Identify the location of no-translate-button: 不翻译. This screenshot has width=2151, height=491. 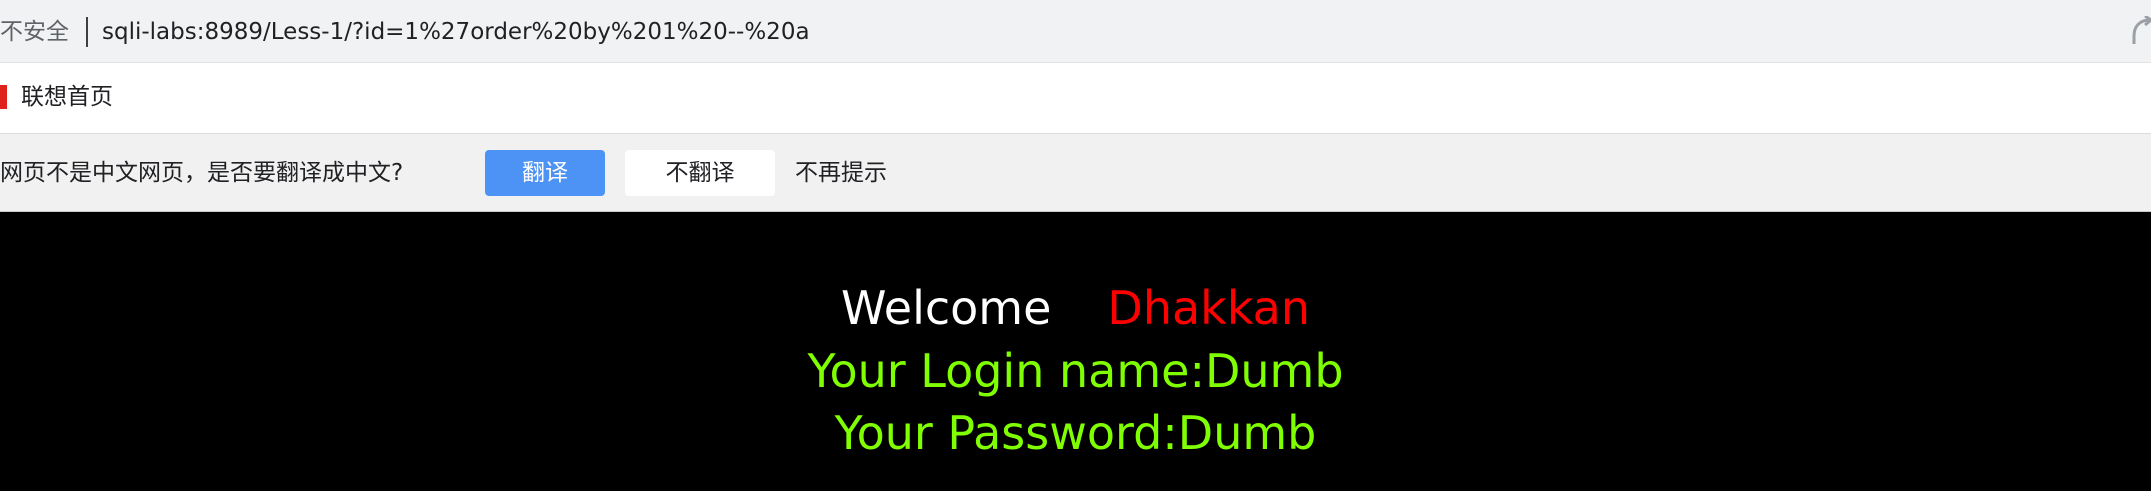
(700, 173).